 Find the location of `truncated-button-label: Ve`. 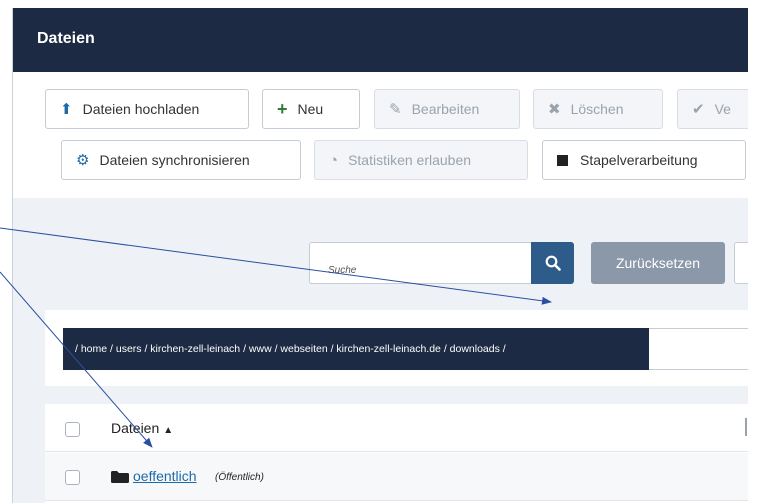

truncated-button-label: Ve is located at coordinates (722, 109).